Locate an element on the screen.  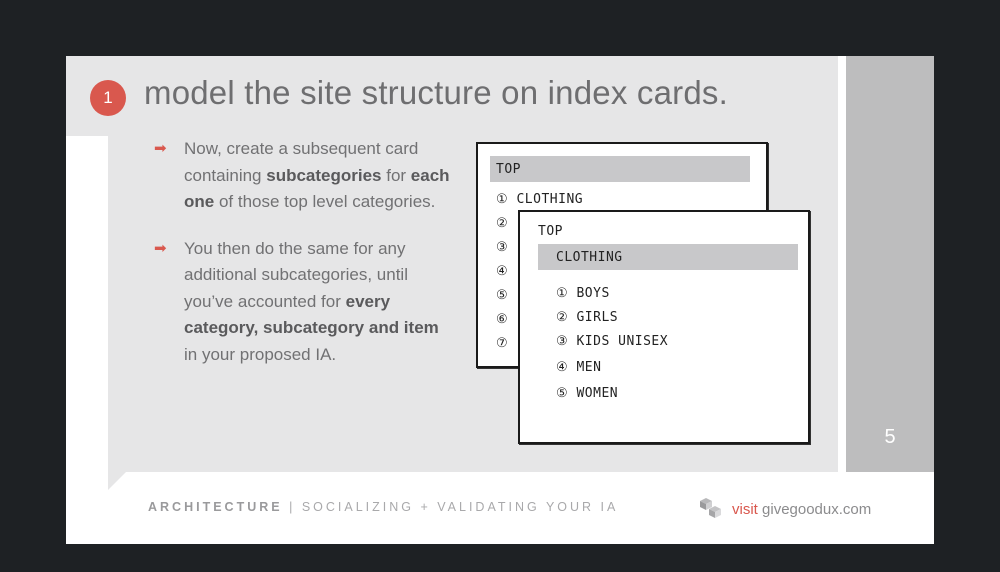
slide-title: model the site structure on index cards. is located at coordinates (436, 92).